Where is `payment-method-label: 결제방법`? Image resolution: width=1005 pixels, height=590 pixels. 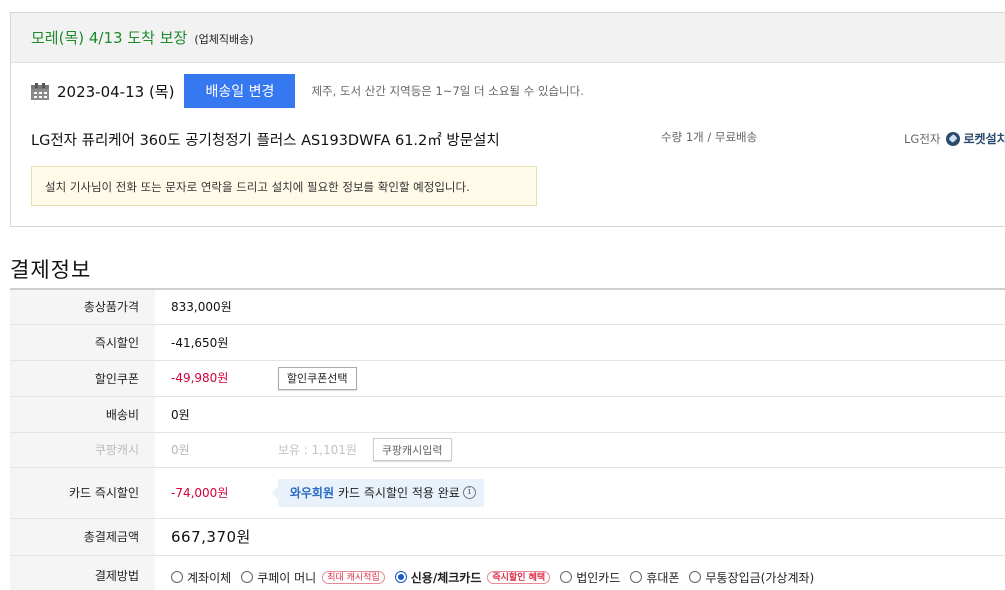 payment-method-label: 결제방법 is located at coordinates (82, 572).